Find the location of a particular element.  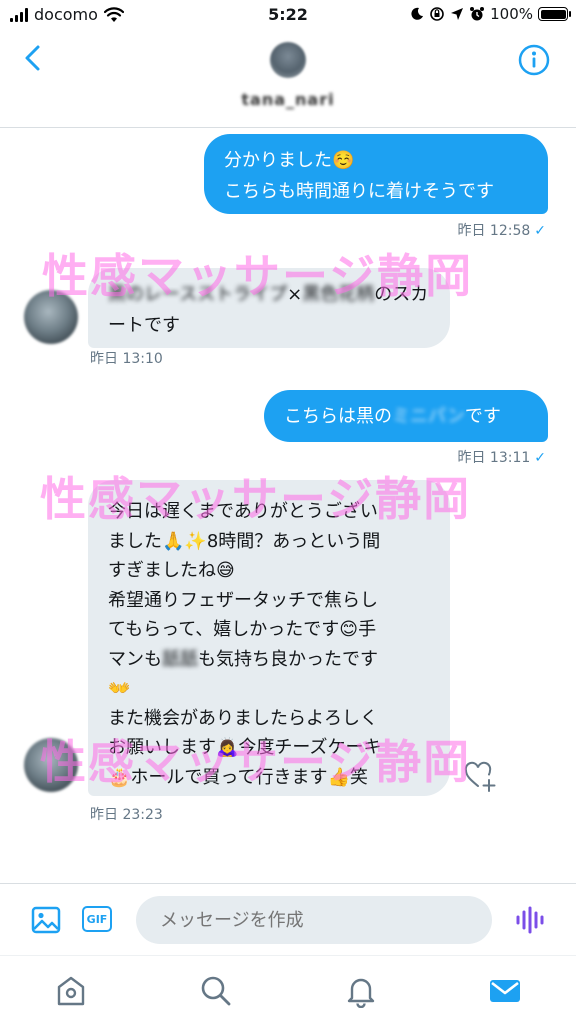

battery-percent: 100% is located at coordinates (511, 14).